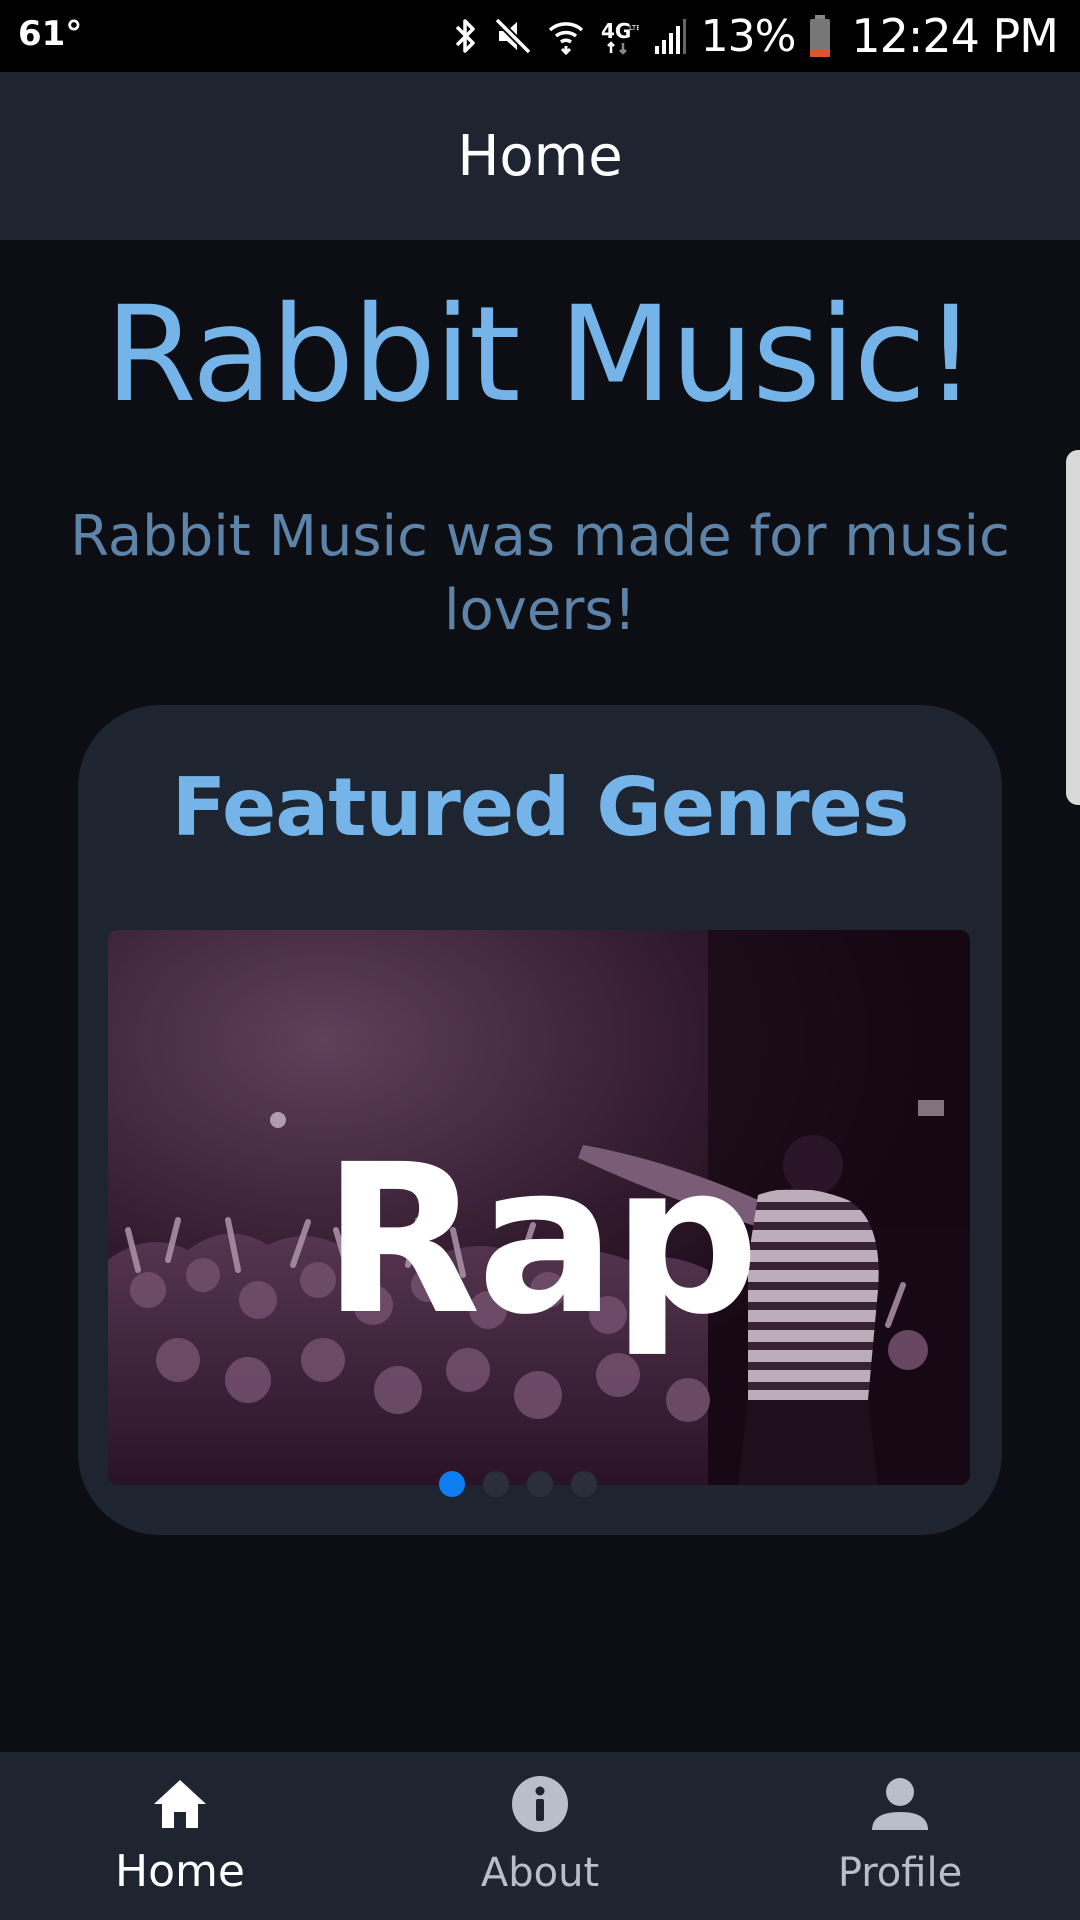  Describe the element at coordinates (955, 36) in the screenshot. I see `status-time: 12:24 PM` at that location.